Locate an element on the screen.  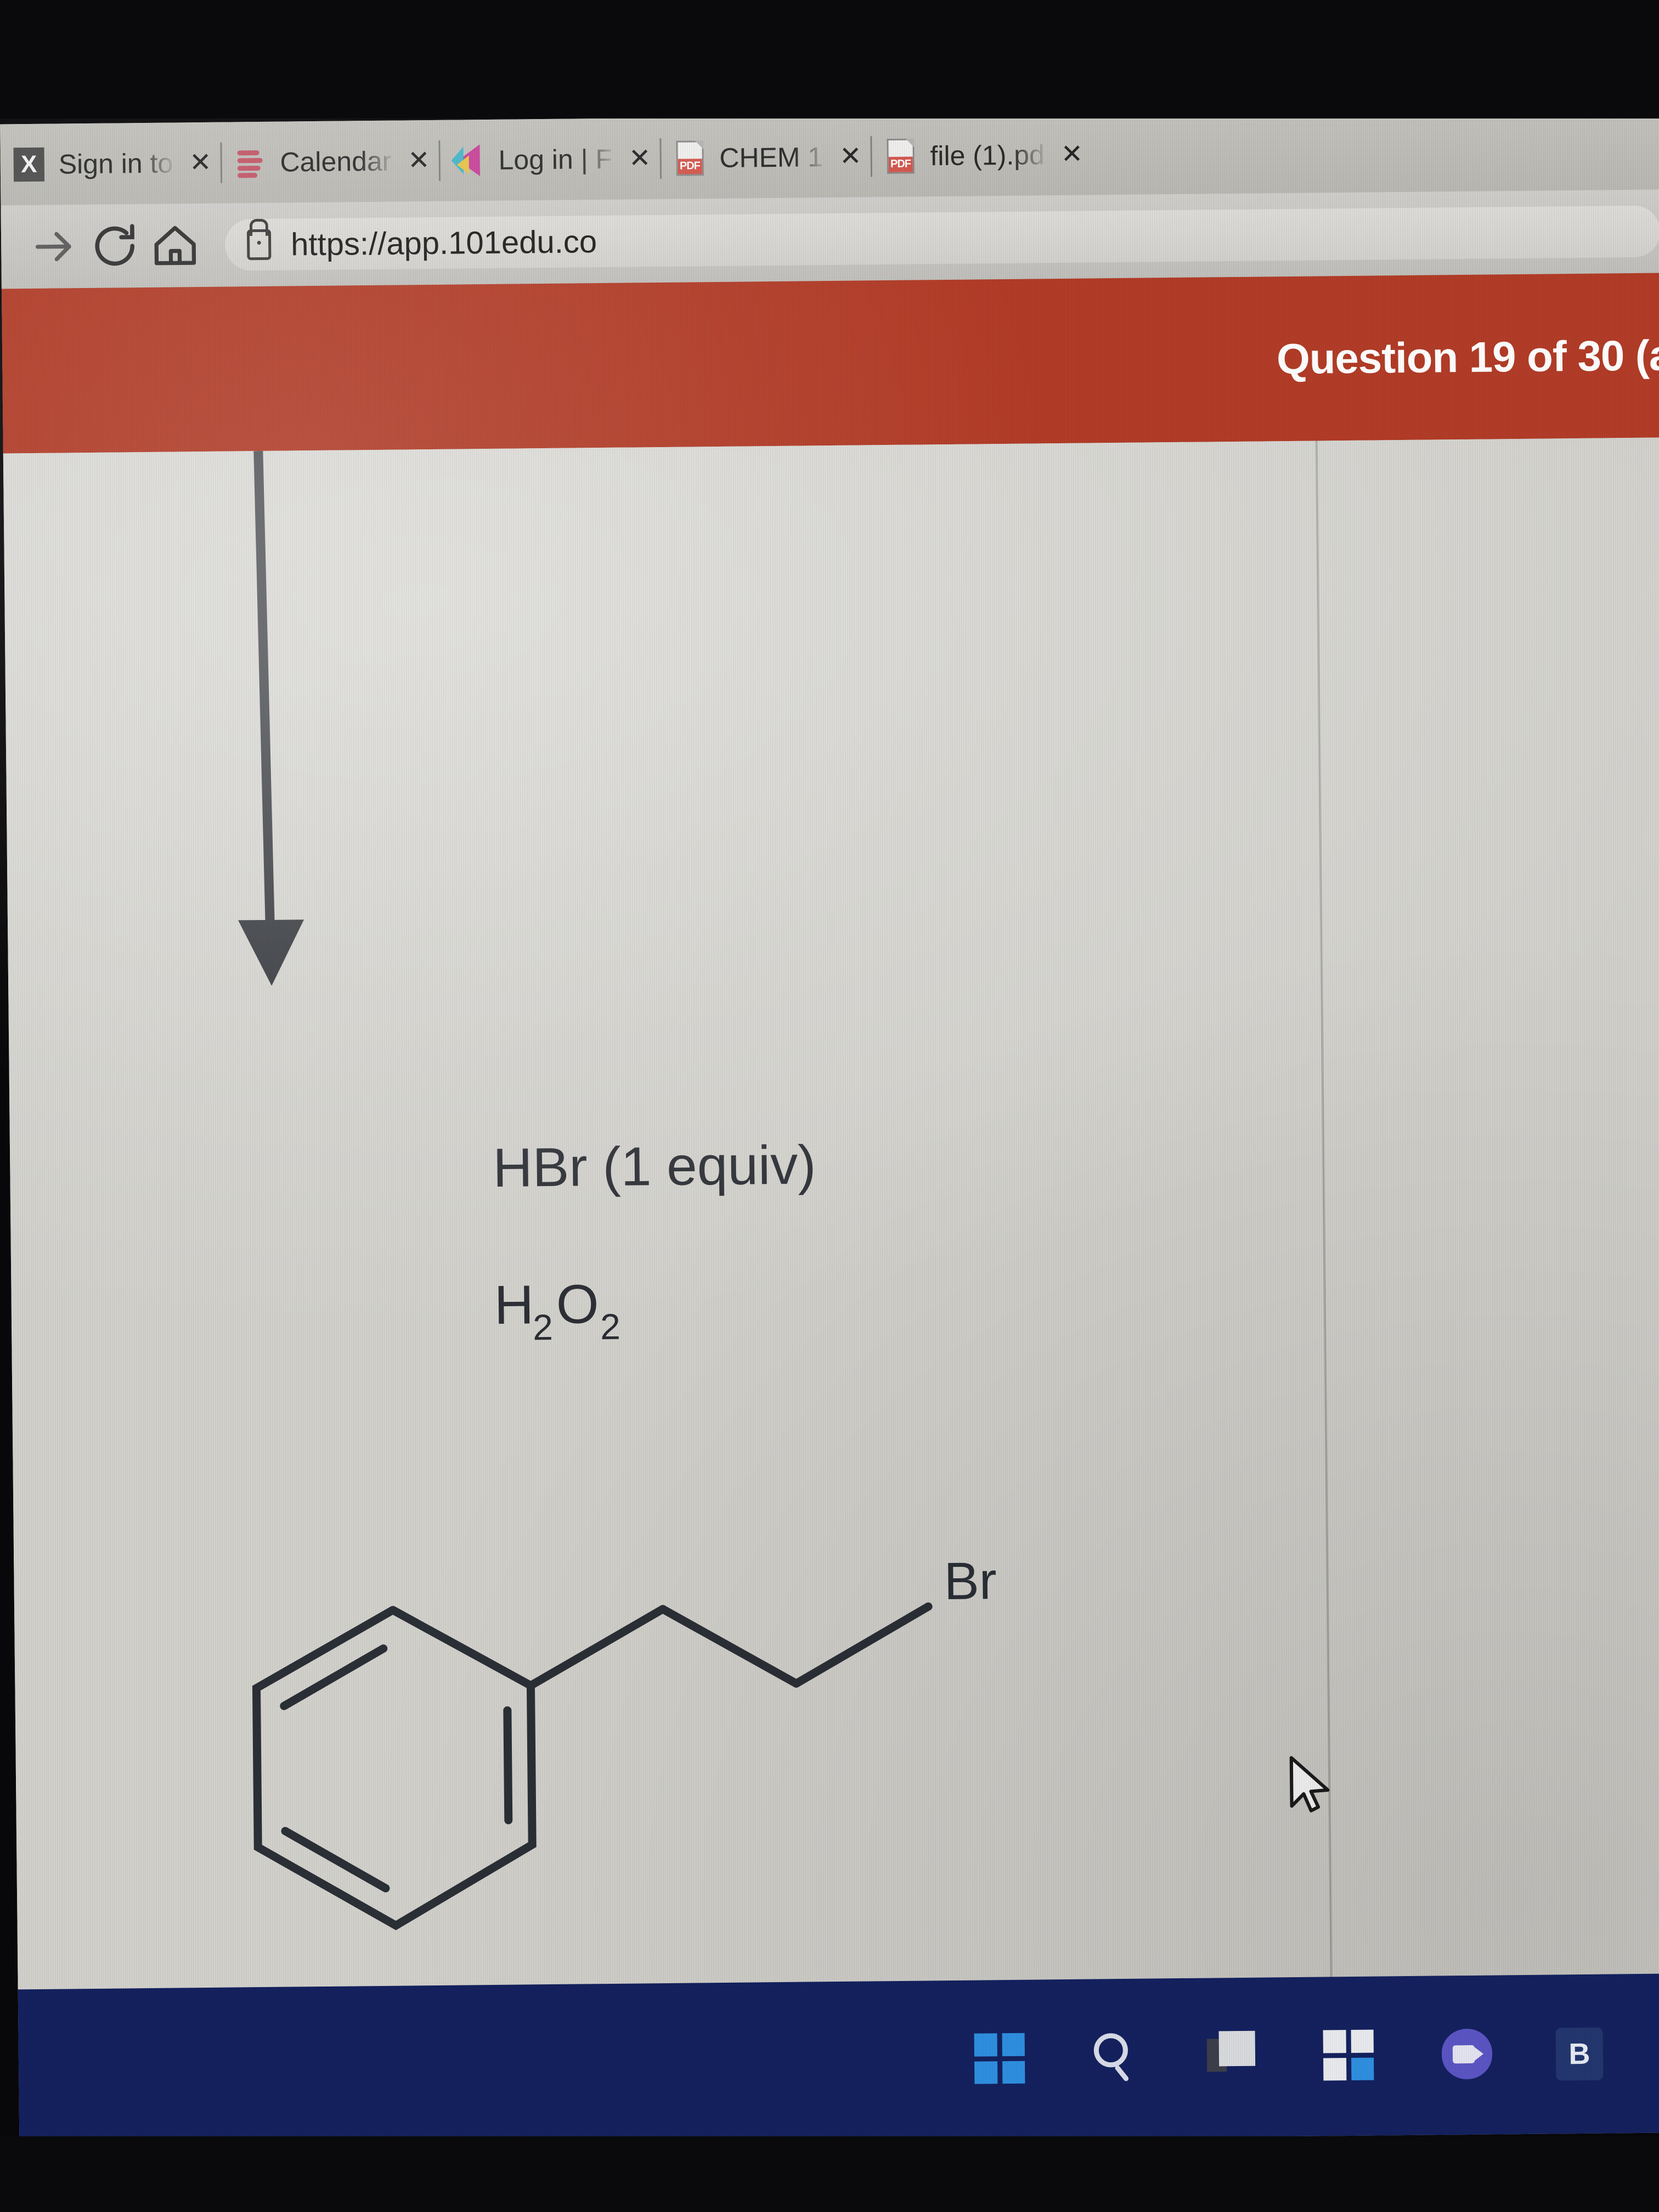
teams-button is located at coordinates (1466, 2055).